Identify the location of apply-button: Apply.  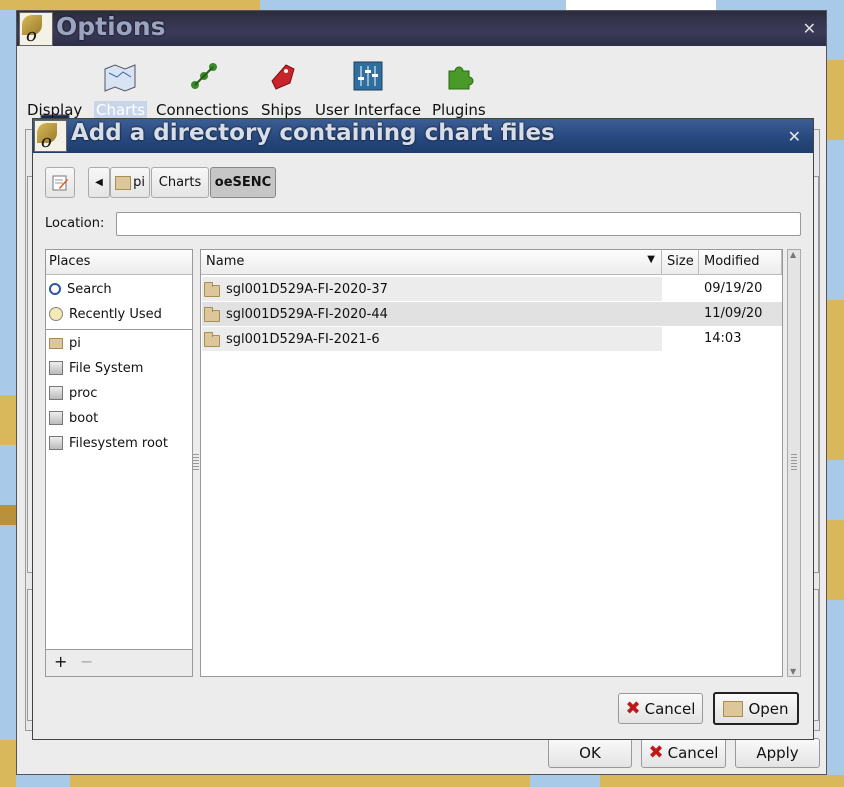
(777, 753).